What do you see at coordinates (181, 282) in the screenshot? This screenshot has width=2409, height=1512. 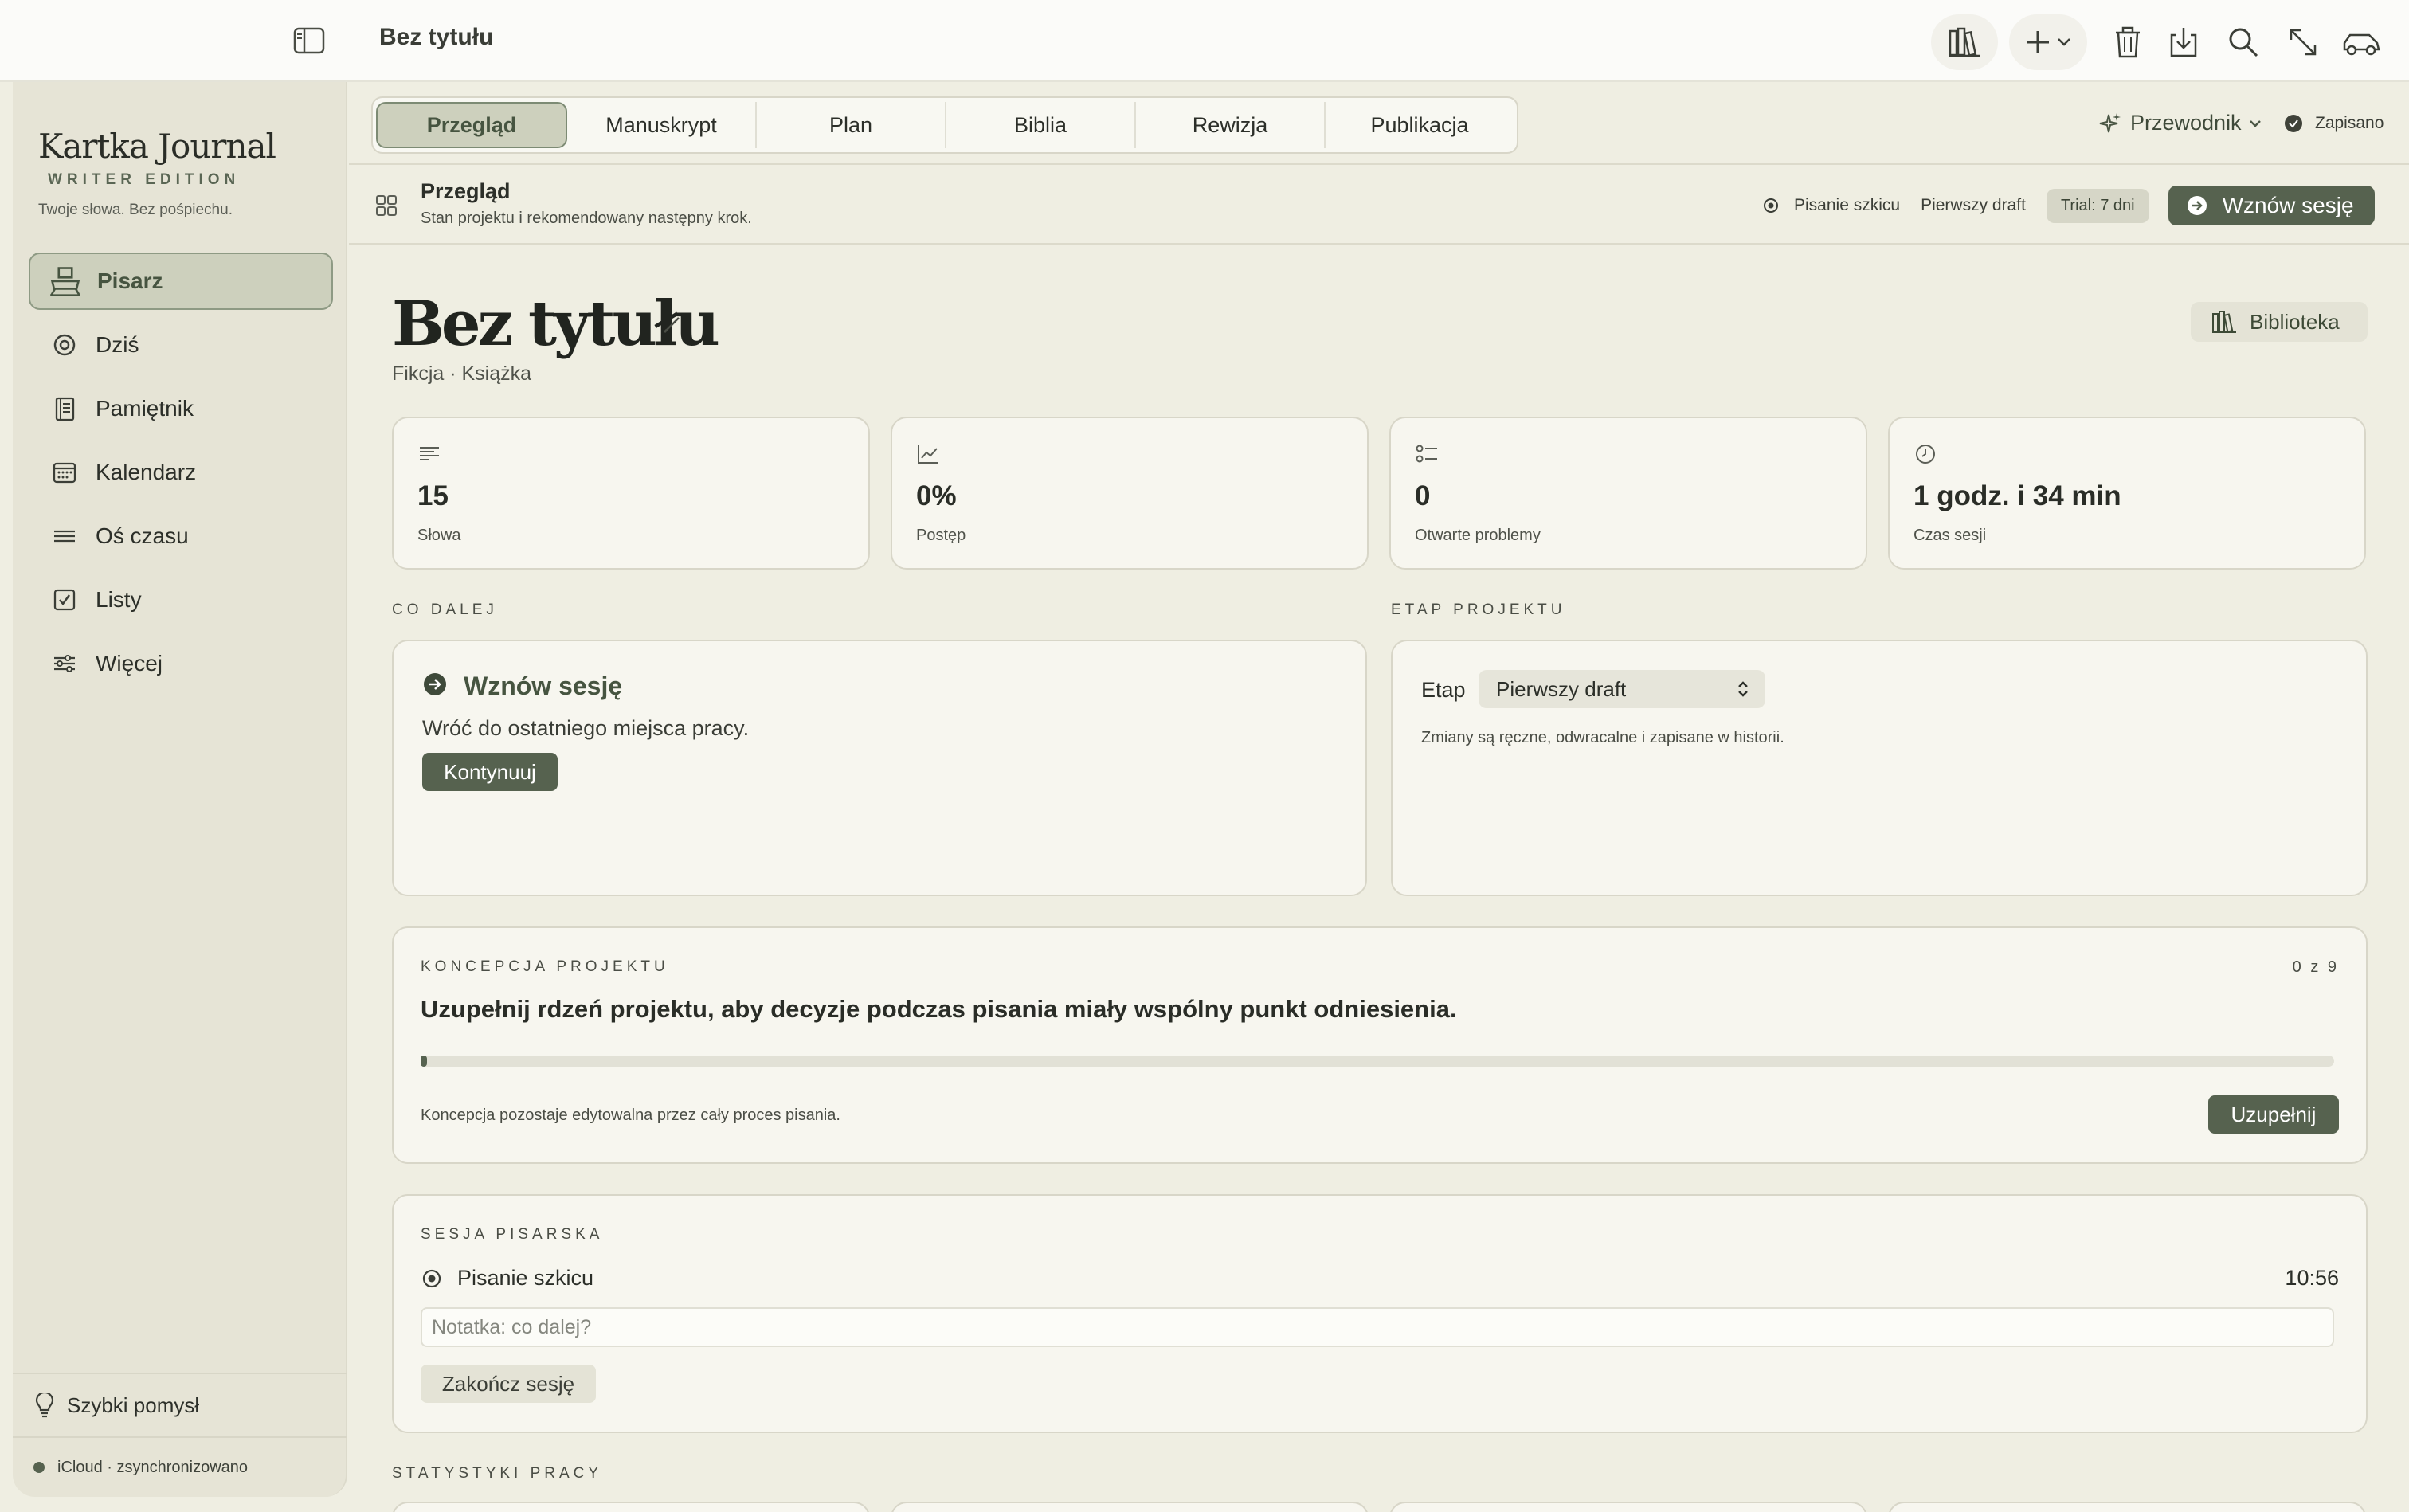 I see `sidebar-item-pisarz: Pisarz` at bounding box center [181, 282].